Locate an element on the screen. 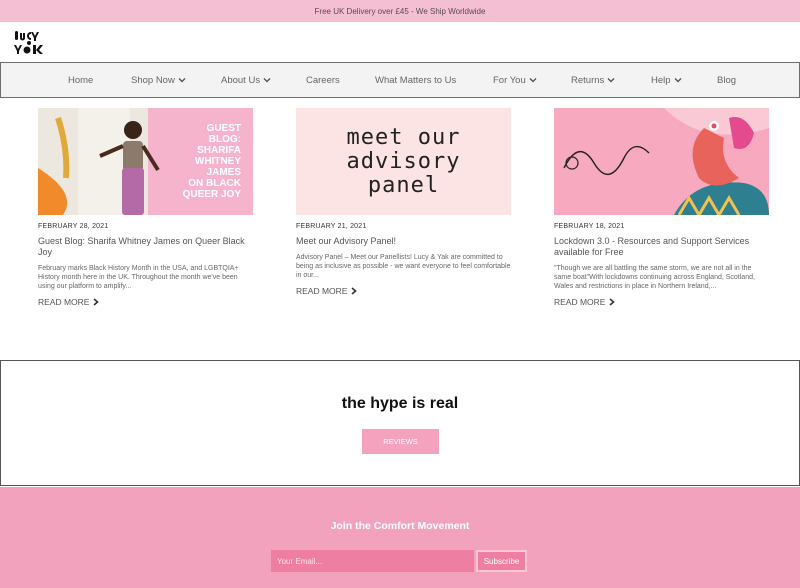 This screenshot has height=588, width=800. nav-about-us: About Us is located at coordinates (246, 80).